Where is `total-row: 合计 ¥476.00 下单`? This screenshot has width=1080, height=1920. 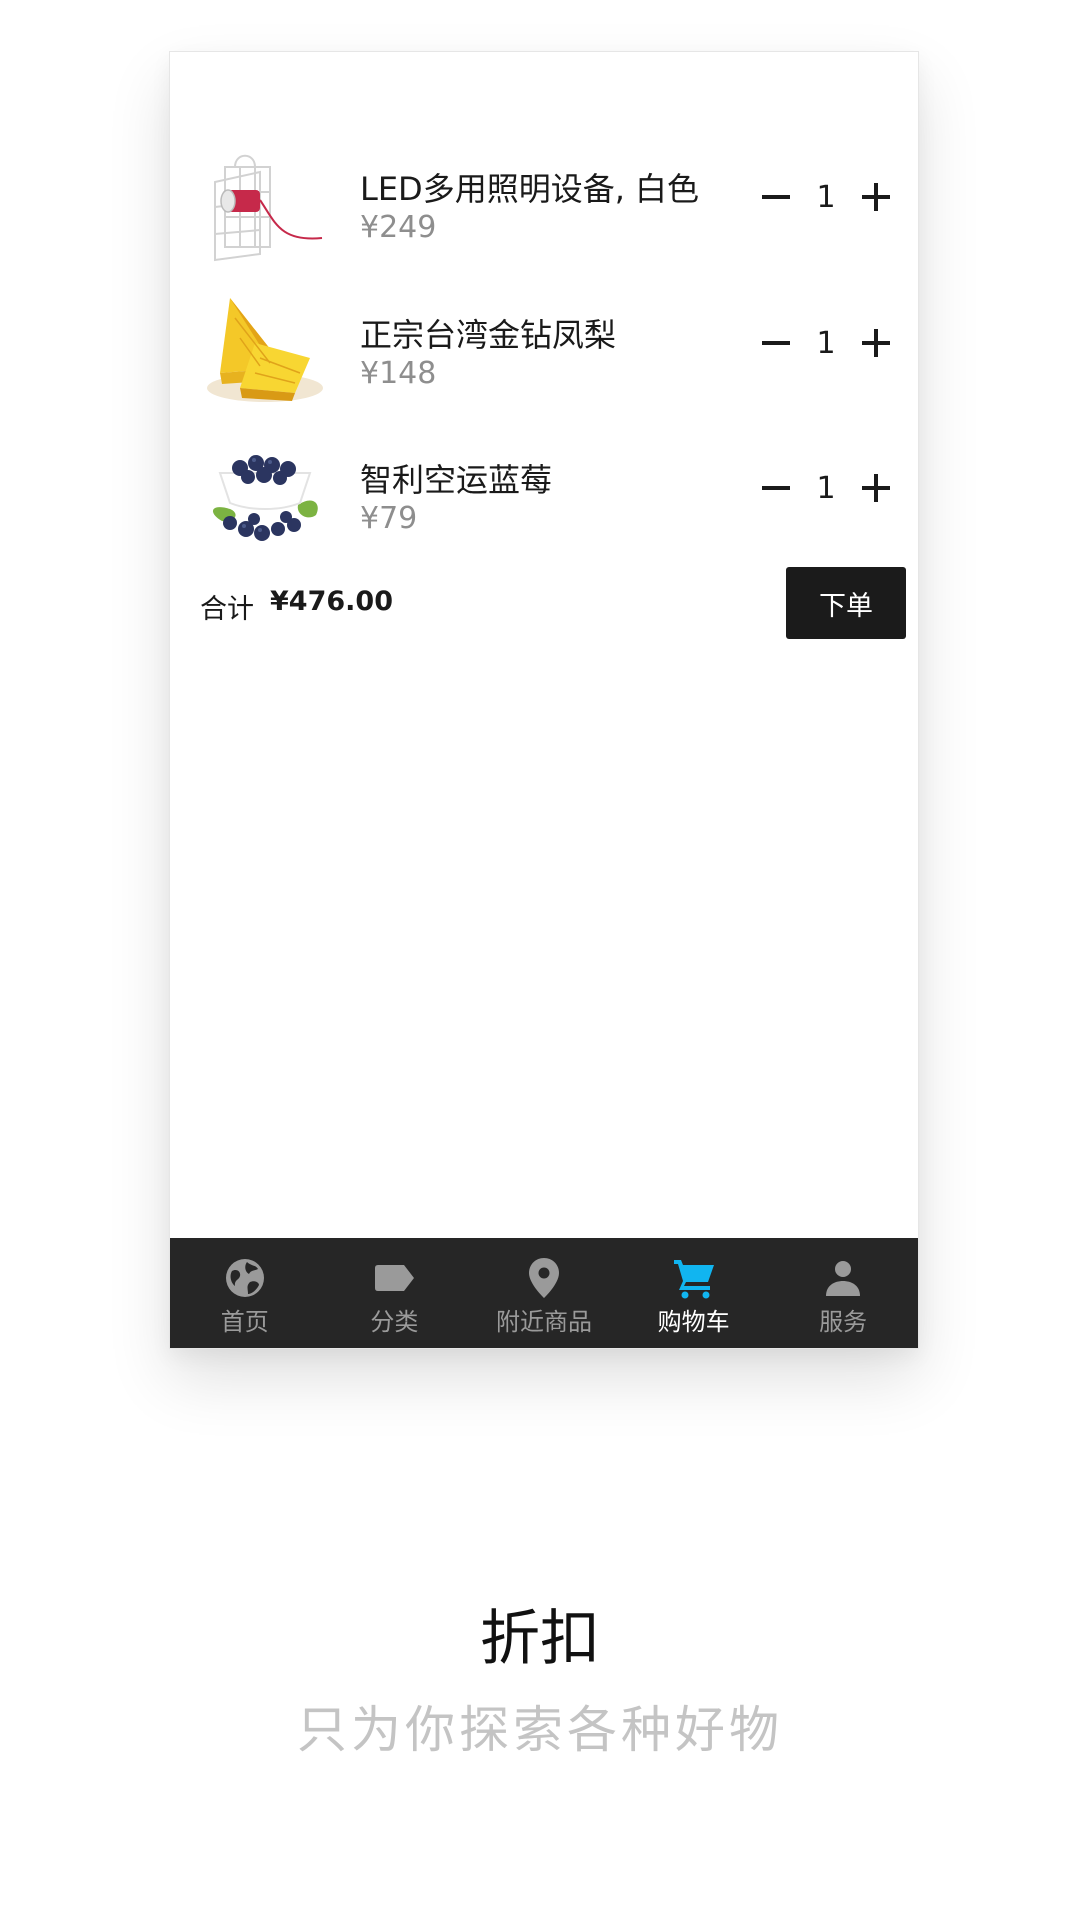 total-row: 合计 ¥476.00 下单 is located at coordinates (544, 604).